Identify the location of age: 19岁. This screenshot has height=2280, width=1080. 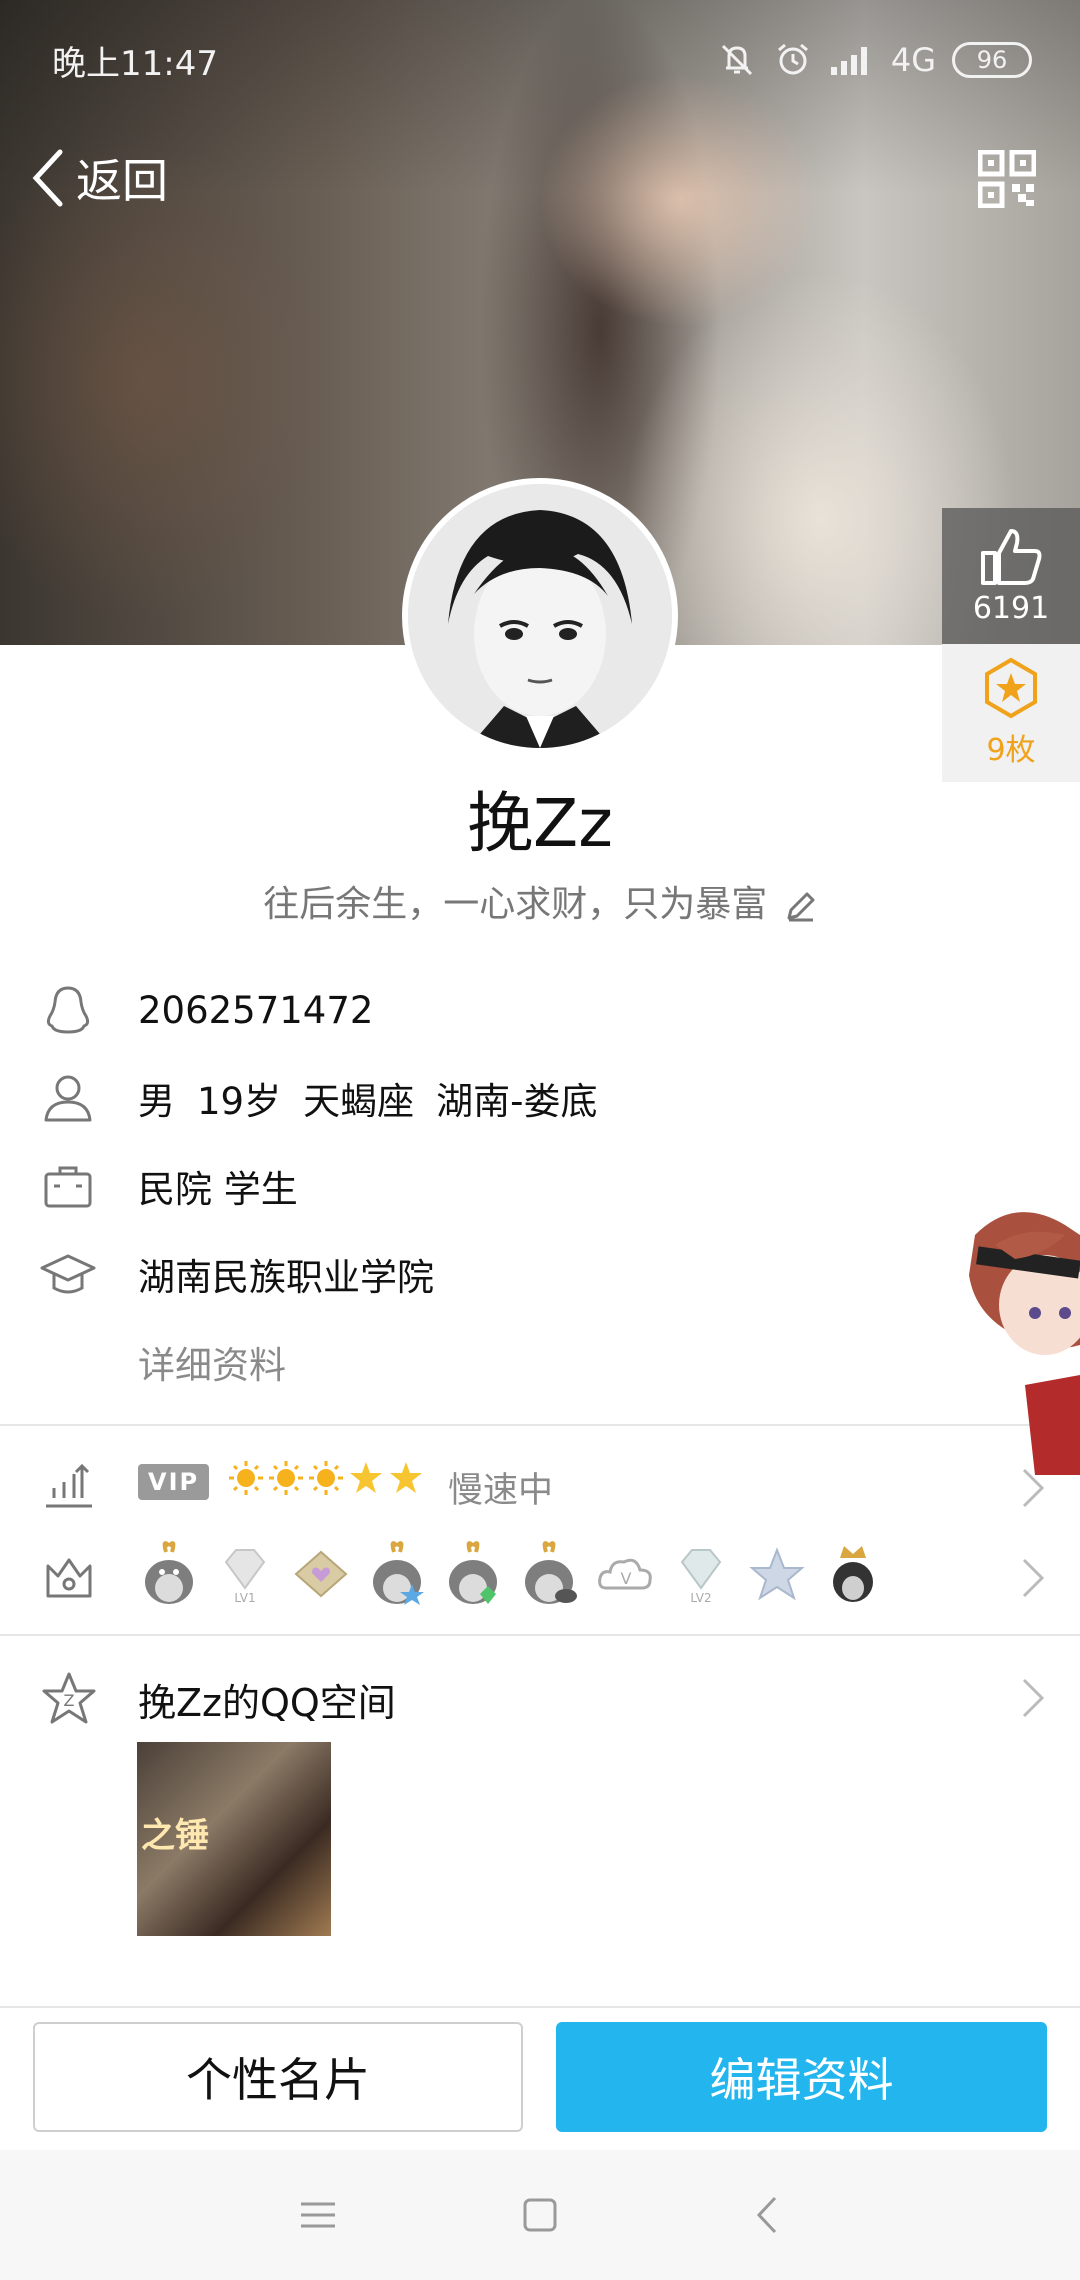
(239, 1101).